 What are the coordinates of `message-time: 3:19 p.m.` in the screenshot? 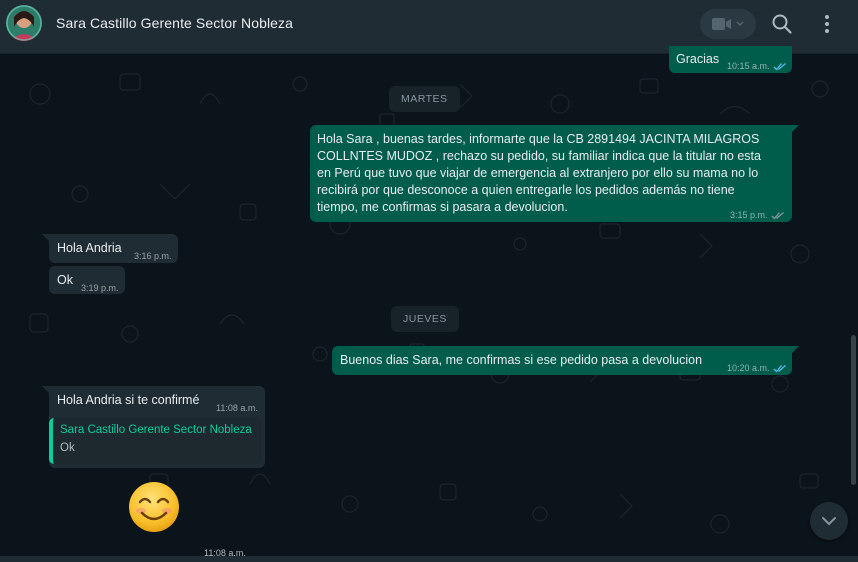 It's located at (100, 288).